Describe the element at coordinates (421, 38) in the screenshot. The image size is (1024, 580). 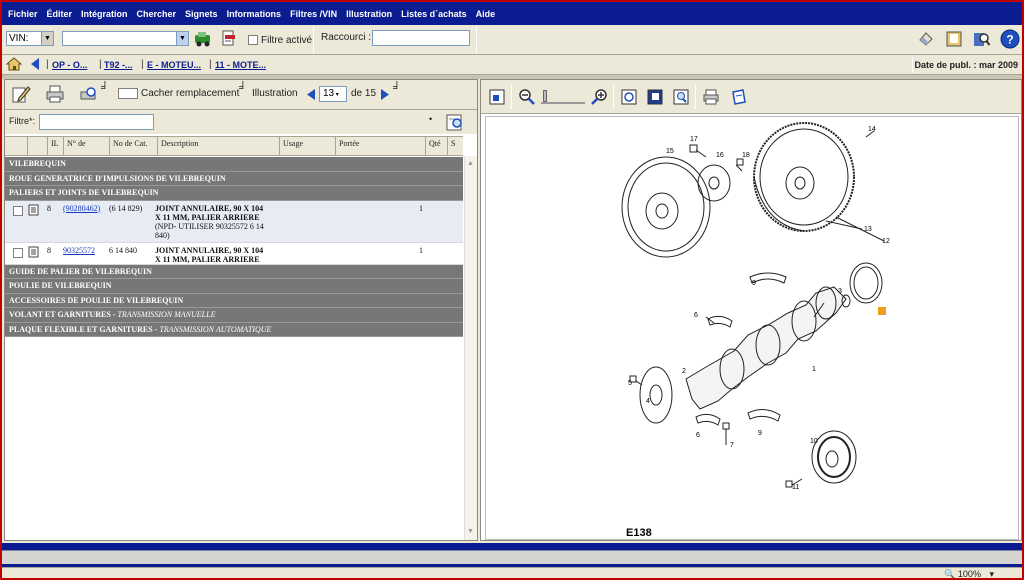
I see `raccourci-input` at that location.